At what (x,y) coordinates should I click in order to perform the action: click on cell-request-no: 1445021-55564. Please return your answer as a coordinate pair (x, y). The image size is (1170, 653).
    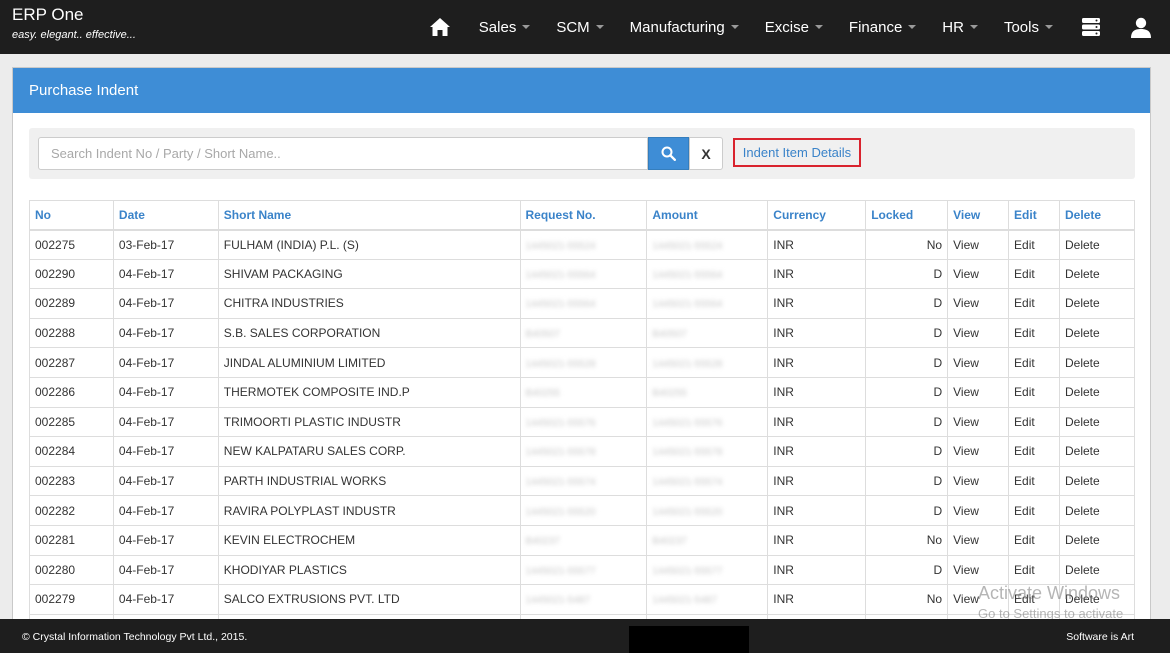
    Looking at the image, I should click on (583, 303).